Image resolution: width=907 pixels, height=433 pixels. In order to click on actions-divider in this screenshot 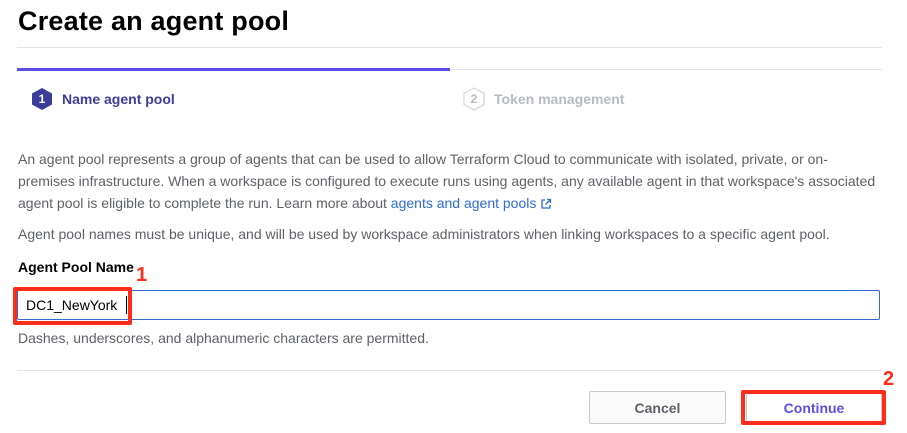, I will do `click(449, 370)`.